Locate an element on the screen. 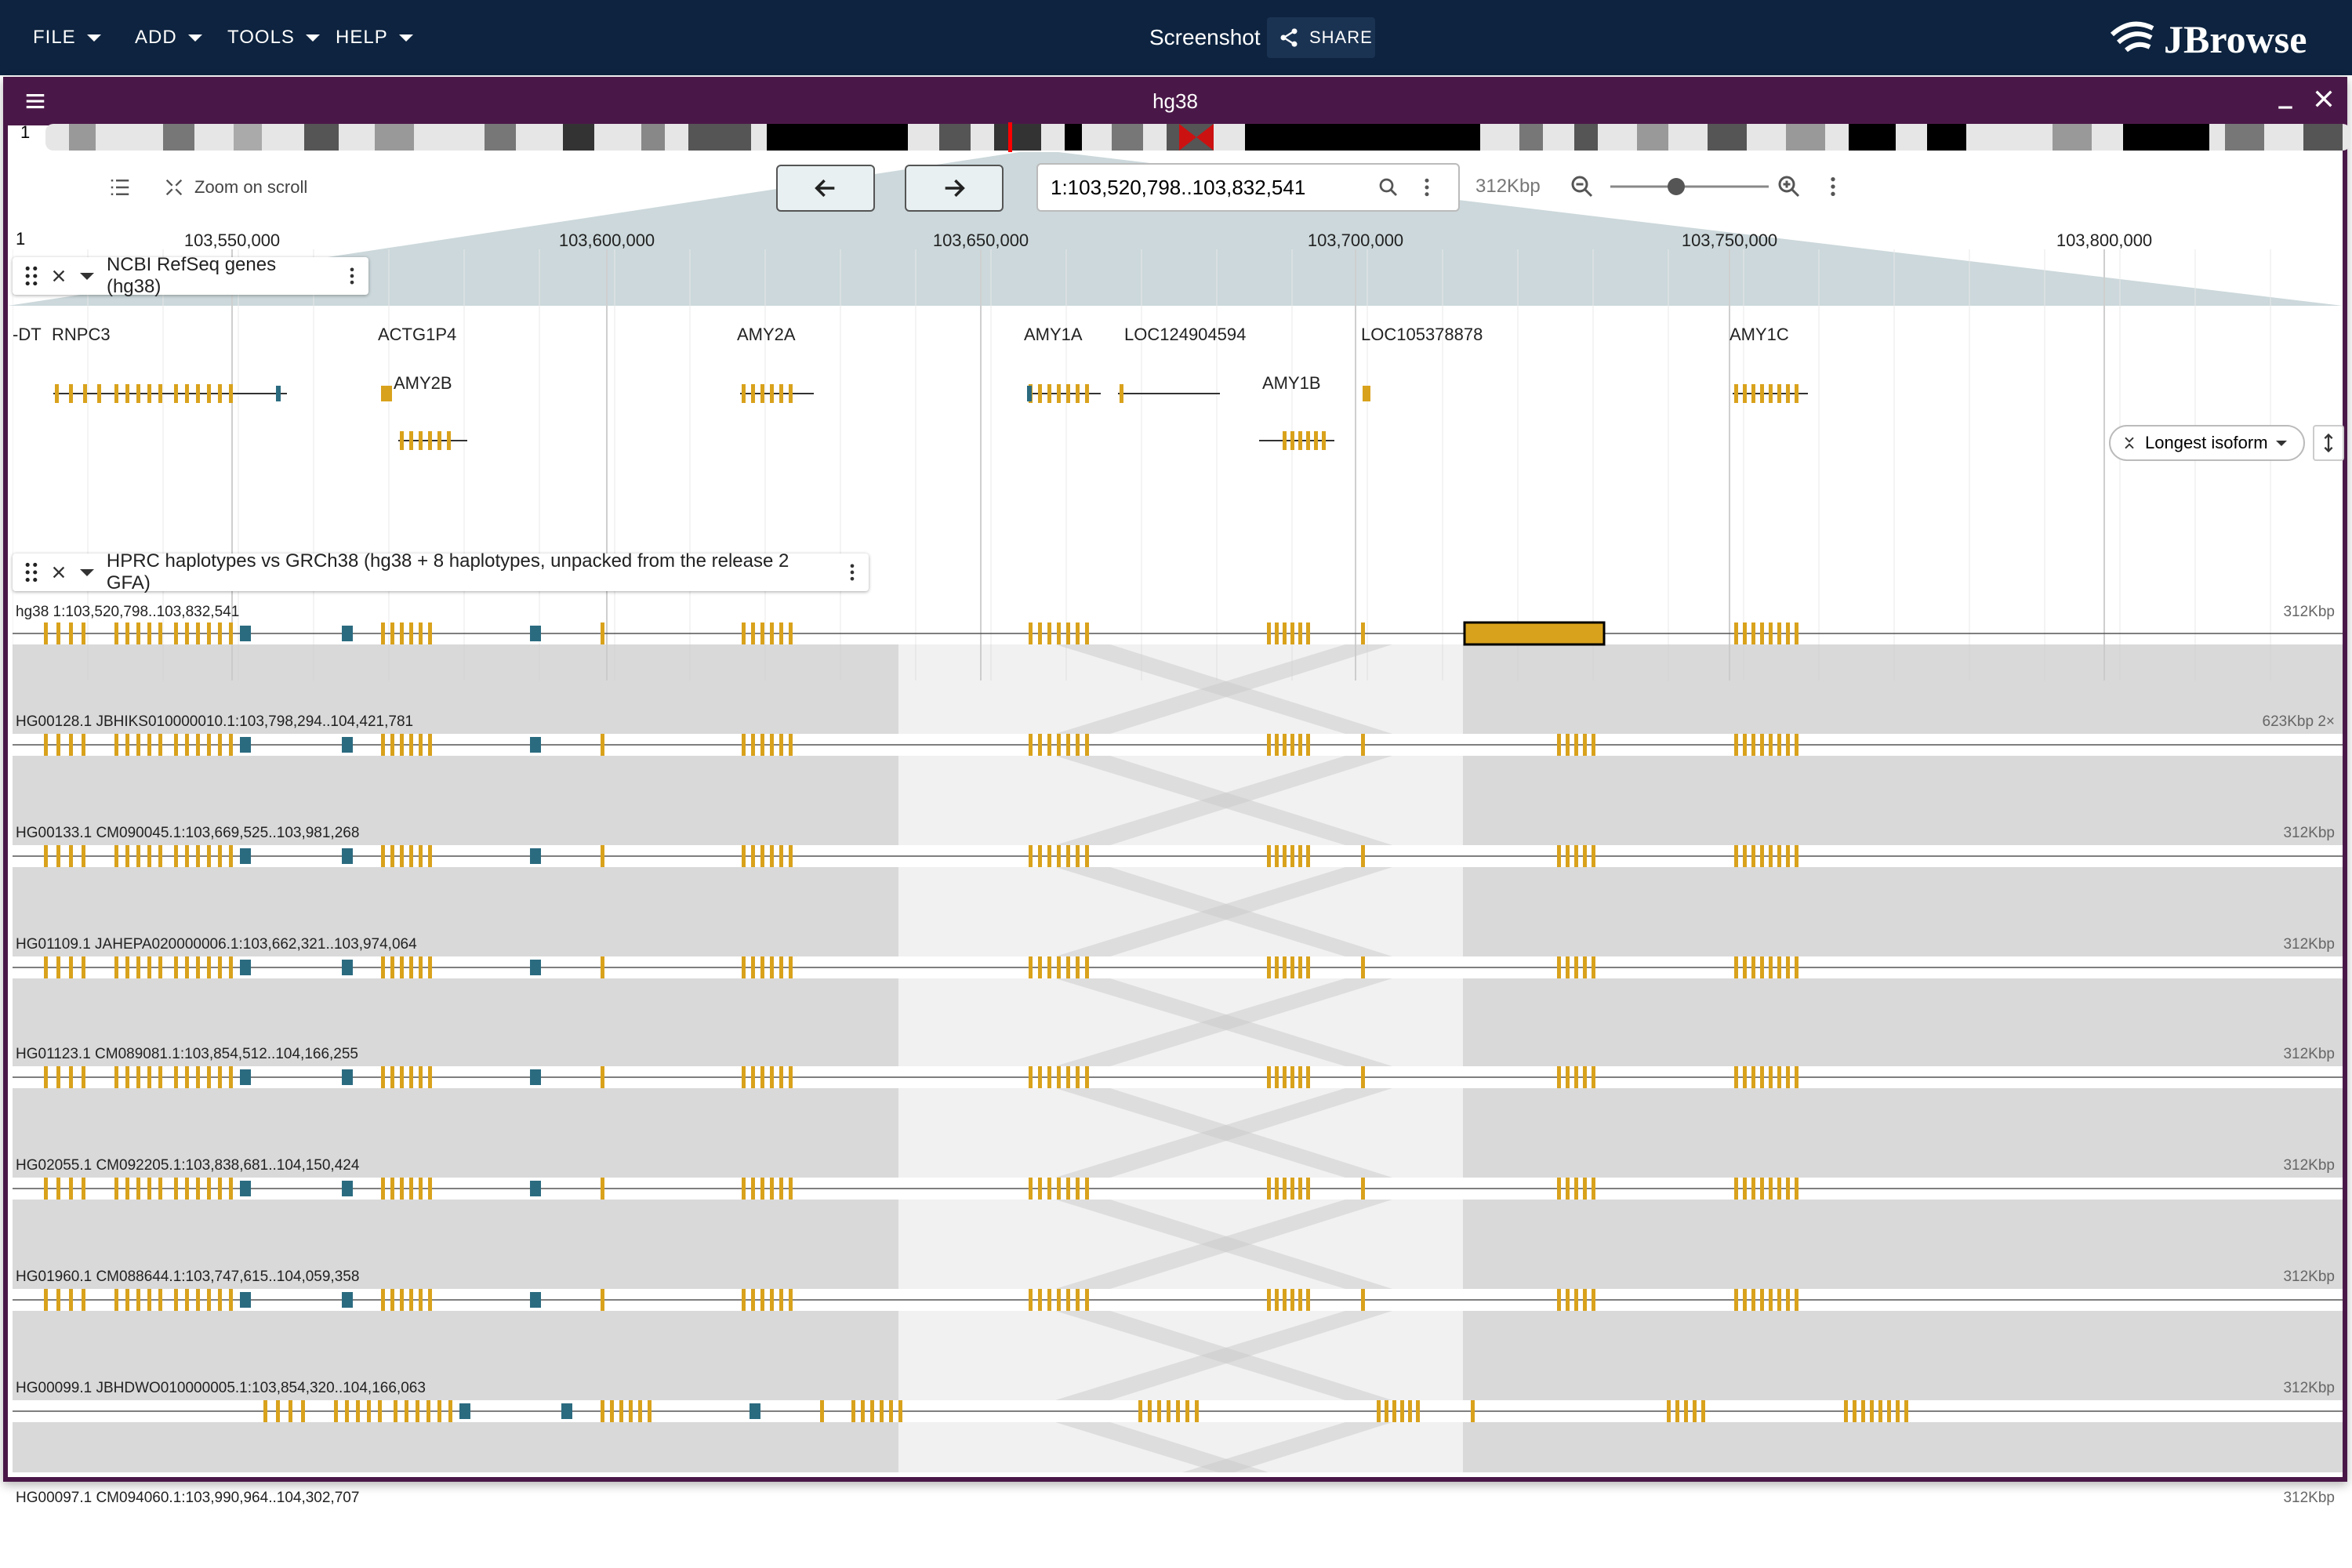  haplotype-row-label: hg38 1:103,520,798..103,832,541 is located at coordinates (127, 612).